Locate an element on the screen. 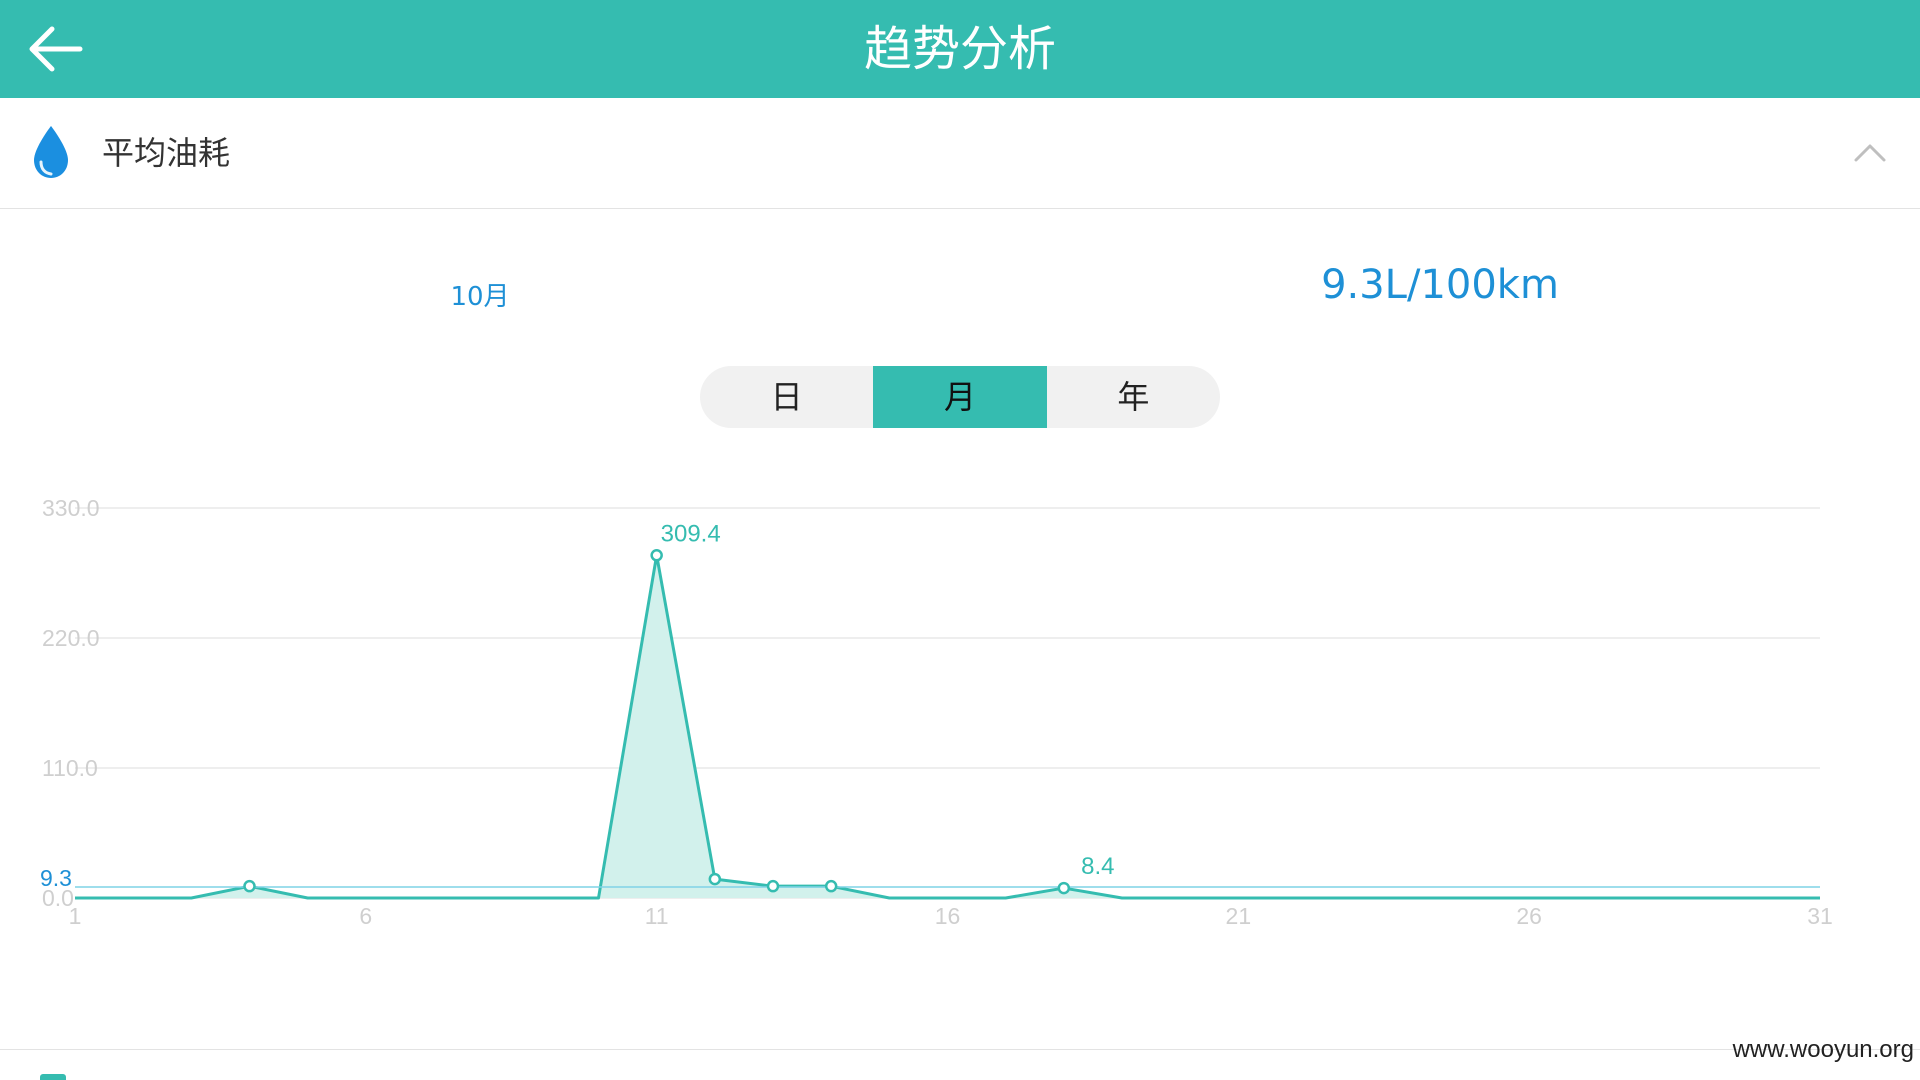  collapse-button is located at coordinates (1870, 154).